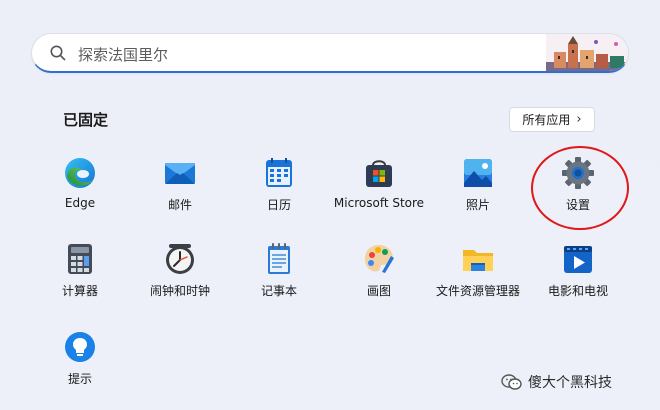 This screenshot has width=660, height=410. Describe the element at coordinates (86, 120) in the screenshot. I see `pinned-section-title: 已固定` at that location.